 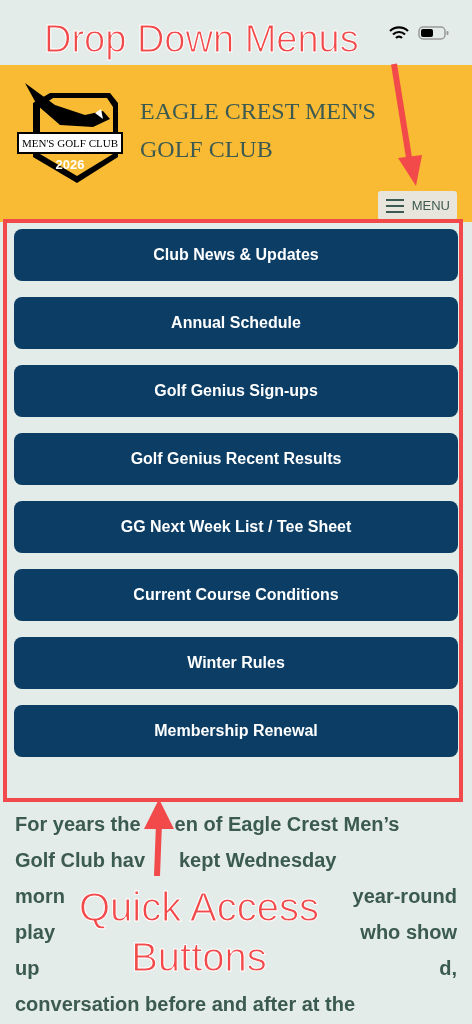 What do you see at coordinates (236, 731) in the screenshot?
I see `quick-access-button: Membership Renewal` at bounding box center [236, 731].